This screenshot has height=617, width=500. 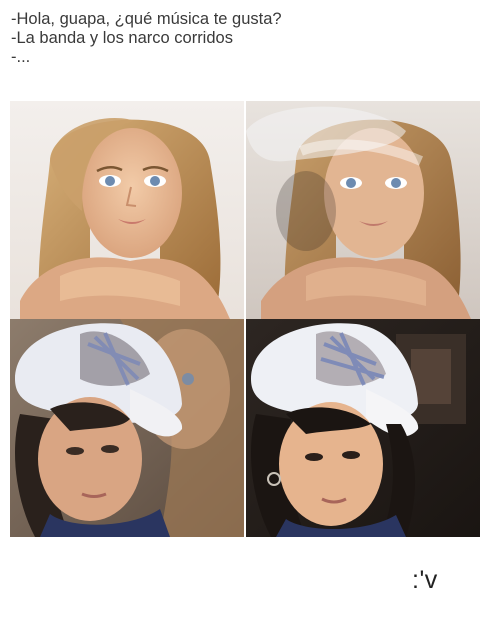 What do you see at coordinates (146, 19) in the screenshot?
I see `caption-line-question: -Hola, guapa, ¿qué música te gusta?` at bounding box center [146, 19].